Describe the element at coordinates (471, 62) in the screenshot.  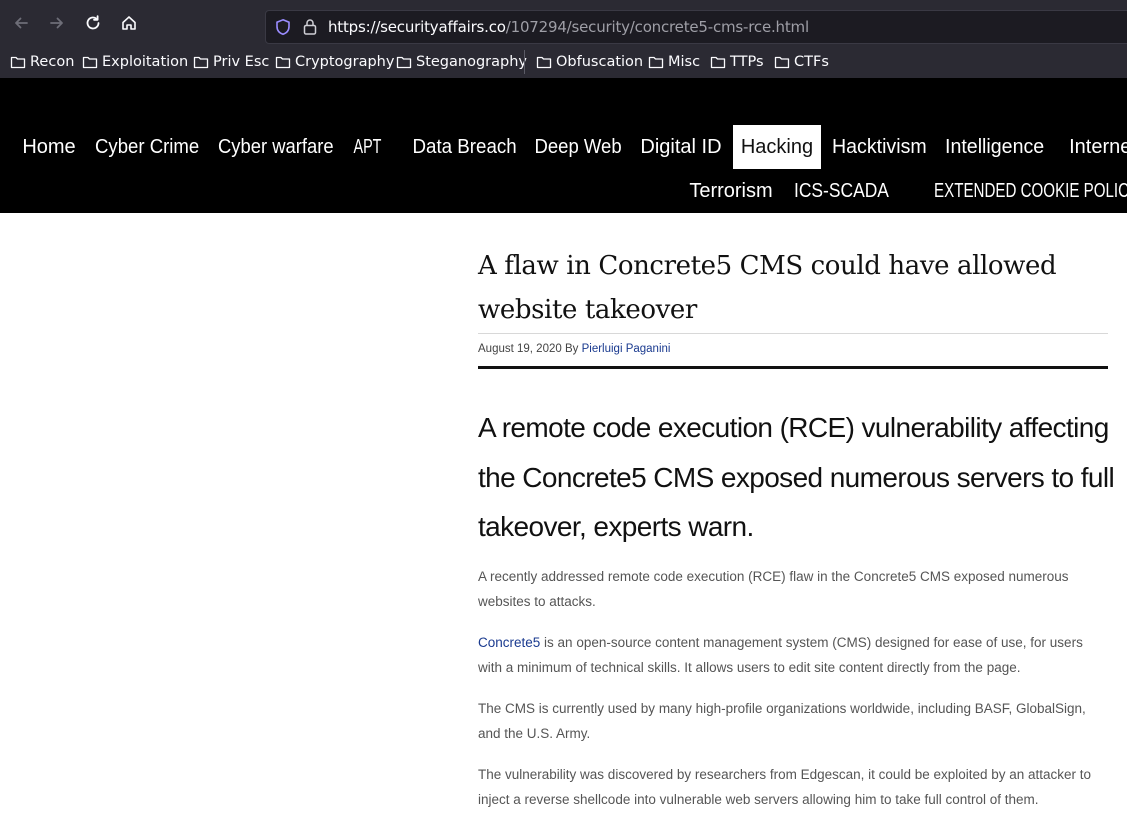
I see `bookmark-label: Steganography` at that location.